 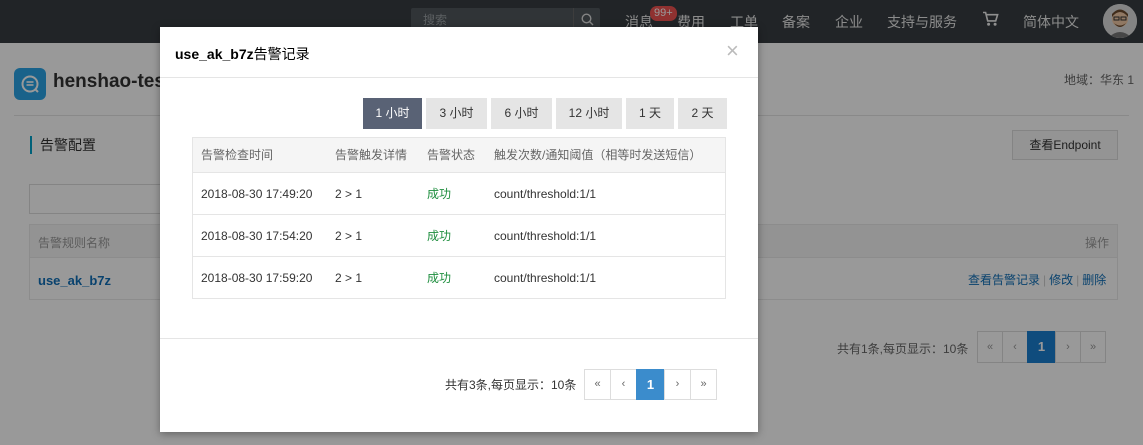 What do you see at coordinates (677, 384) in the screenshot?
I see `pager-next-button: ›` at bounding box center [677, 384].